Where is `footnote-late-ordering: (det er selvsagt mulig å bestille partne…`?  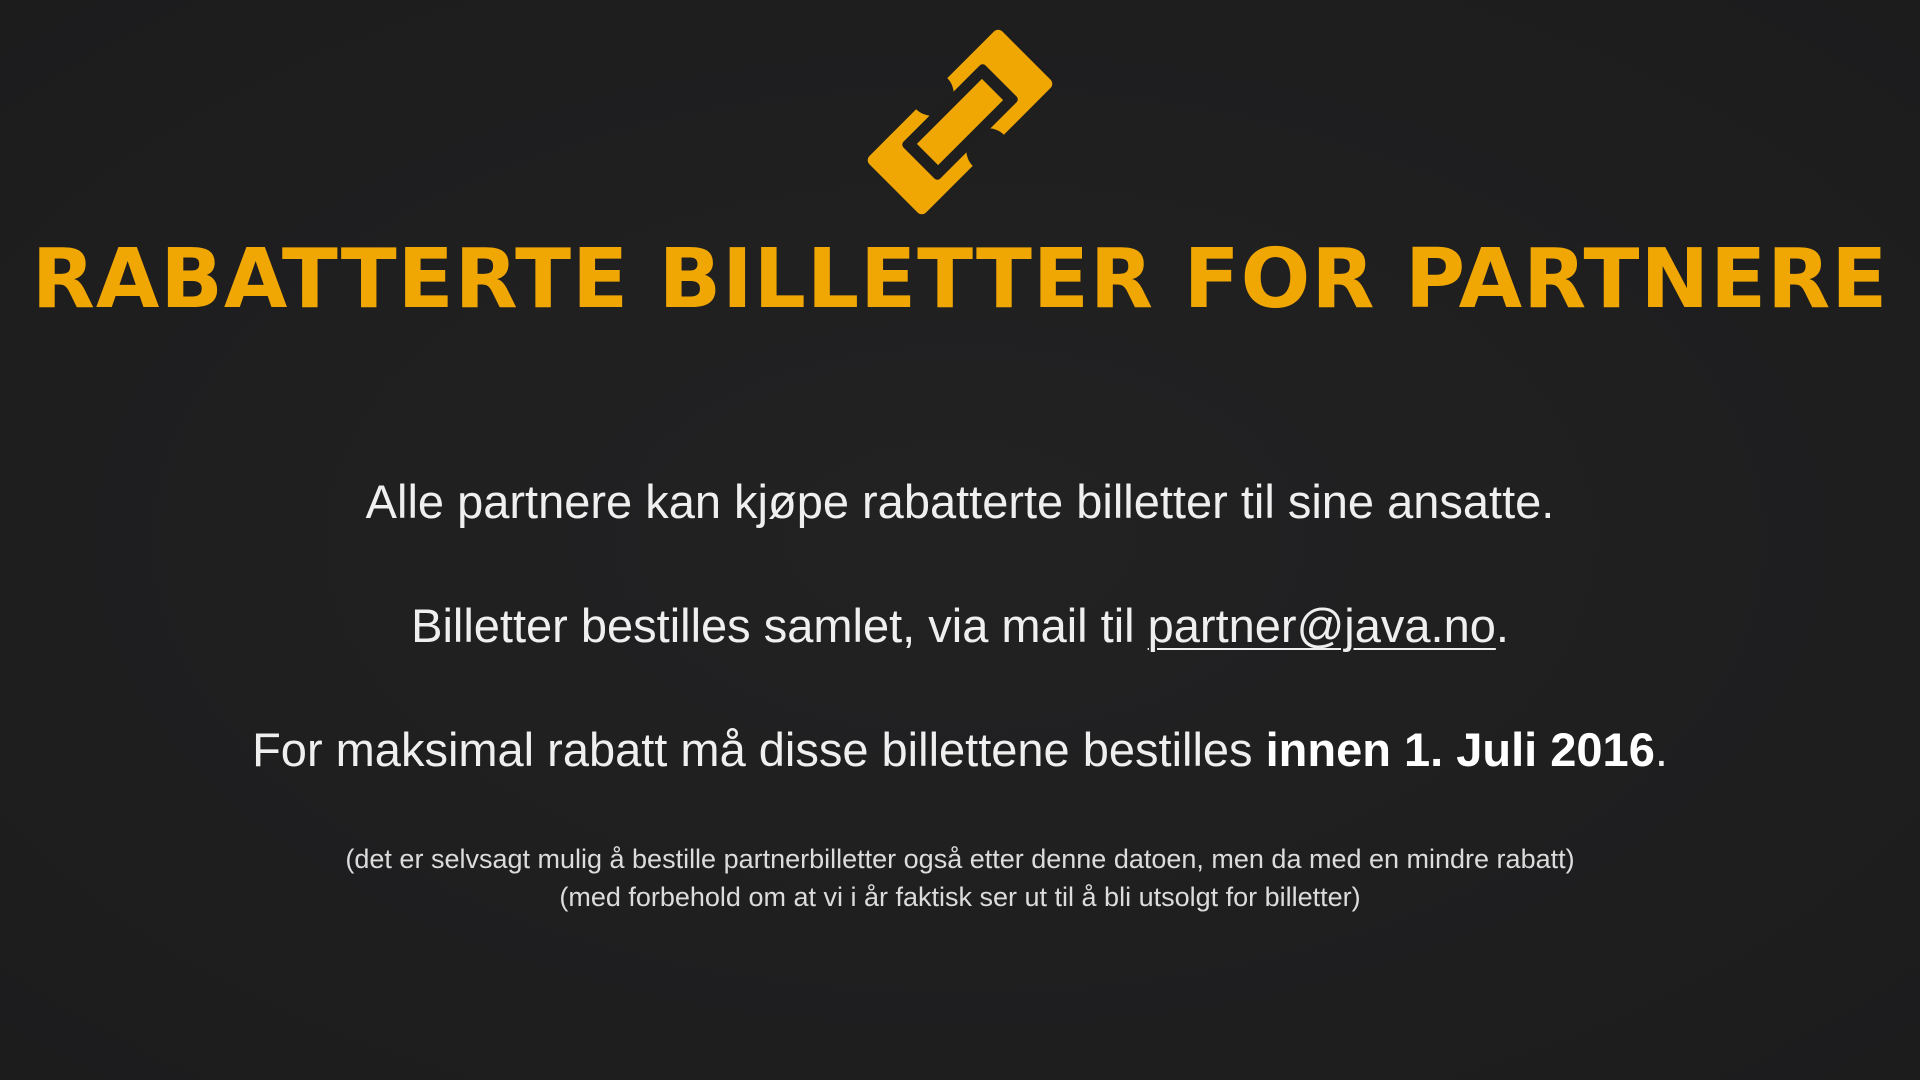 footnote-late-ordering: (det er selvsagt mulig å bestille partne… is located at coordinates (960, 859).